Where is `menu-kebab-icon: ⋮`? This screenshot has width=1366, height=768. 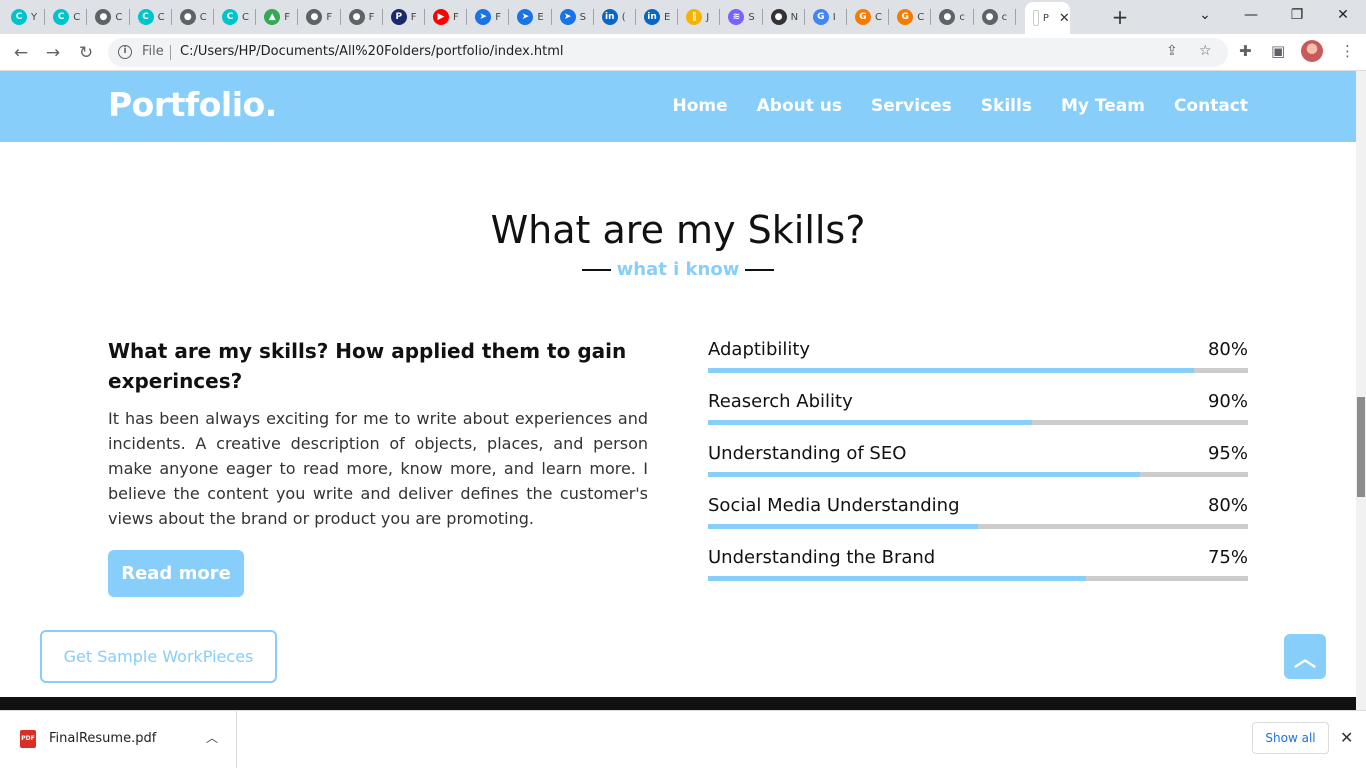
menu-kebab-icon: ⋮ is located at coordinates (1347, 51).